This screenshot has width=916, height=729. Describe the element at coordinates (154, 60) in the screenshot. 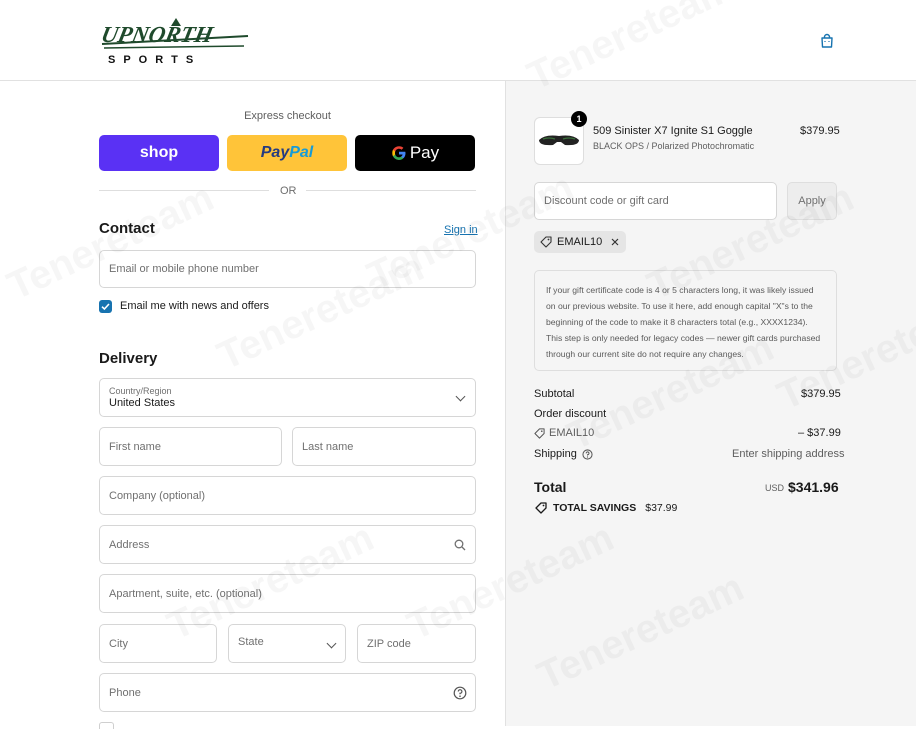

I see `svg-text: SPORTS` at that location.